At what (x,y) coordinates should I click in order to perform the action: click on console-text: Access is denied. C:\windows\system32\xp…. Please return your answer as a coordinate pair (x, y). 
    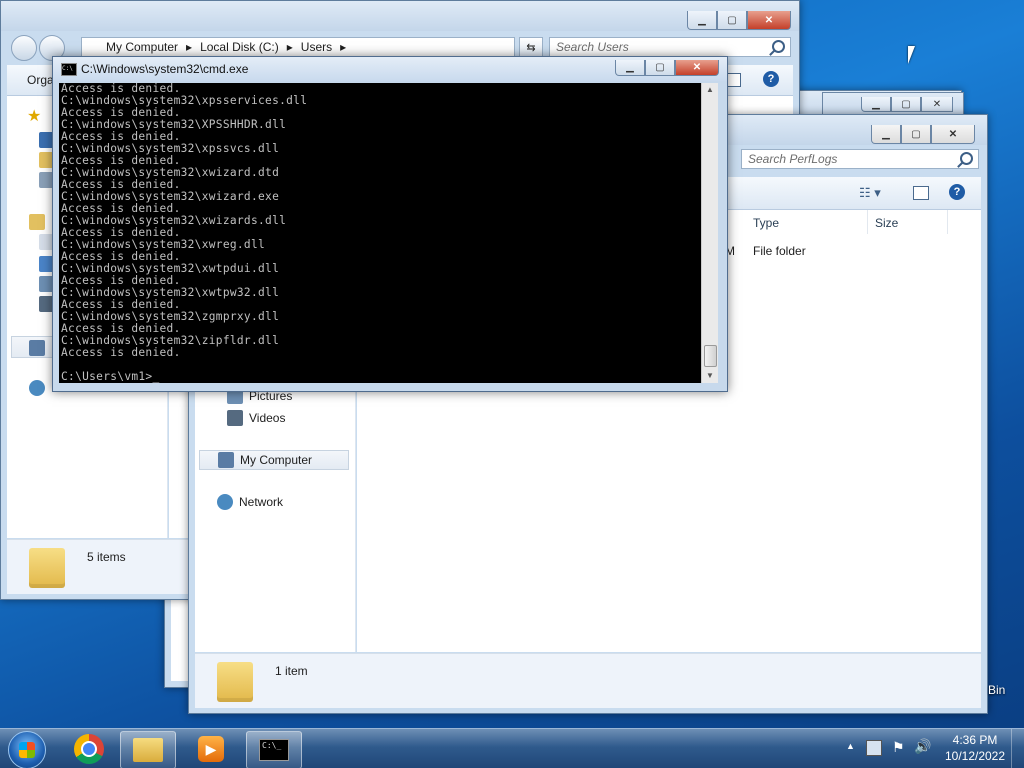
    Looking at the image, I should click on (184, 233).